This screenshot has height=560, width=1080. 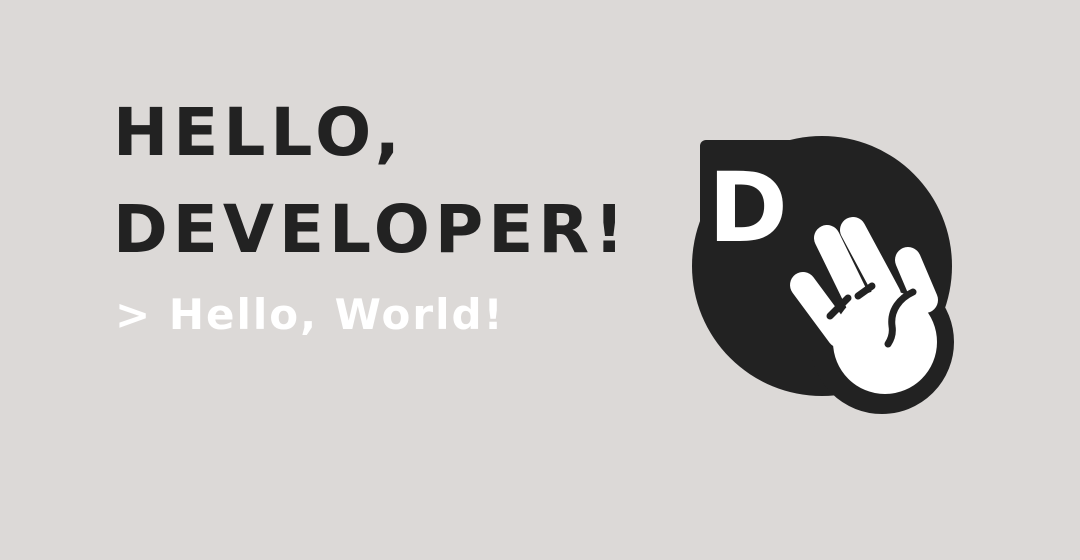 What do you see at coordinates (259, 132) in the screenshot?
I see `greeting-line-hello: HELLO,` at bounding box center [259, 132].